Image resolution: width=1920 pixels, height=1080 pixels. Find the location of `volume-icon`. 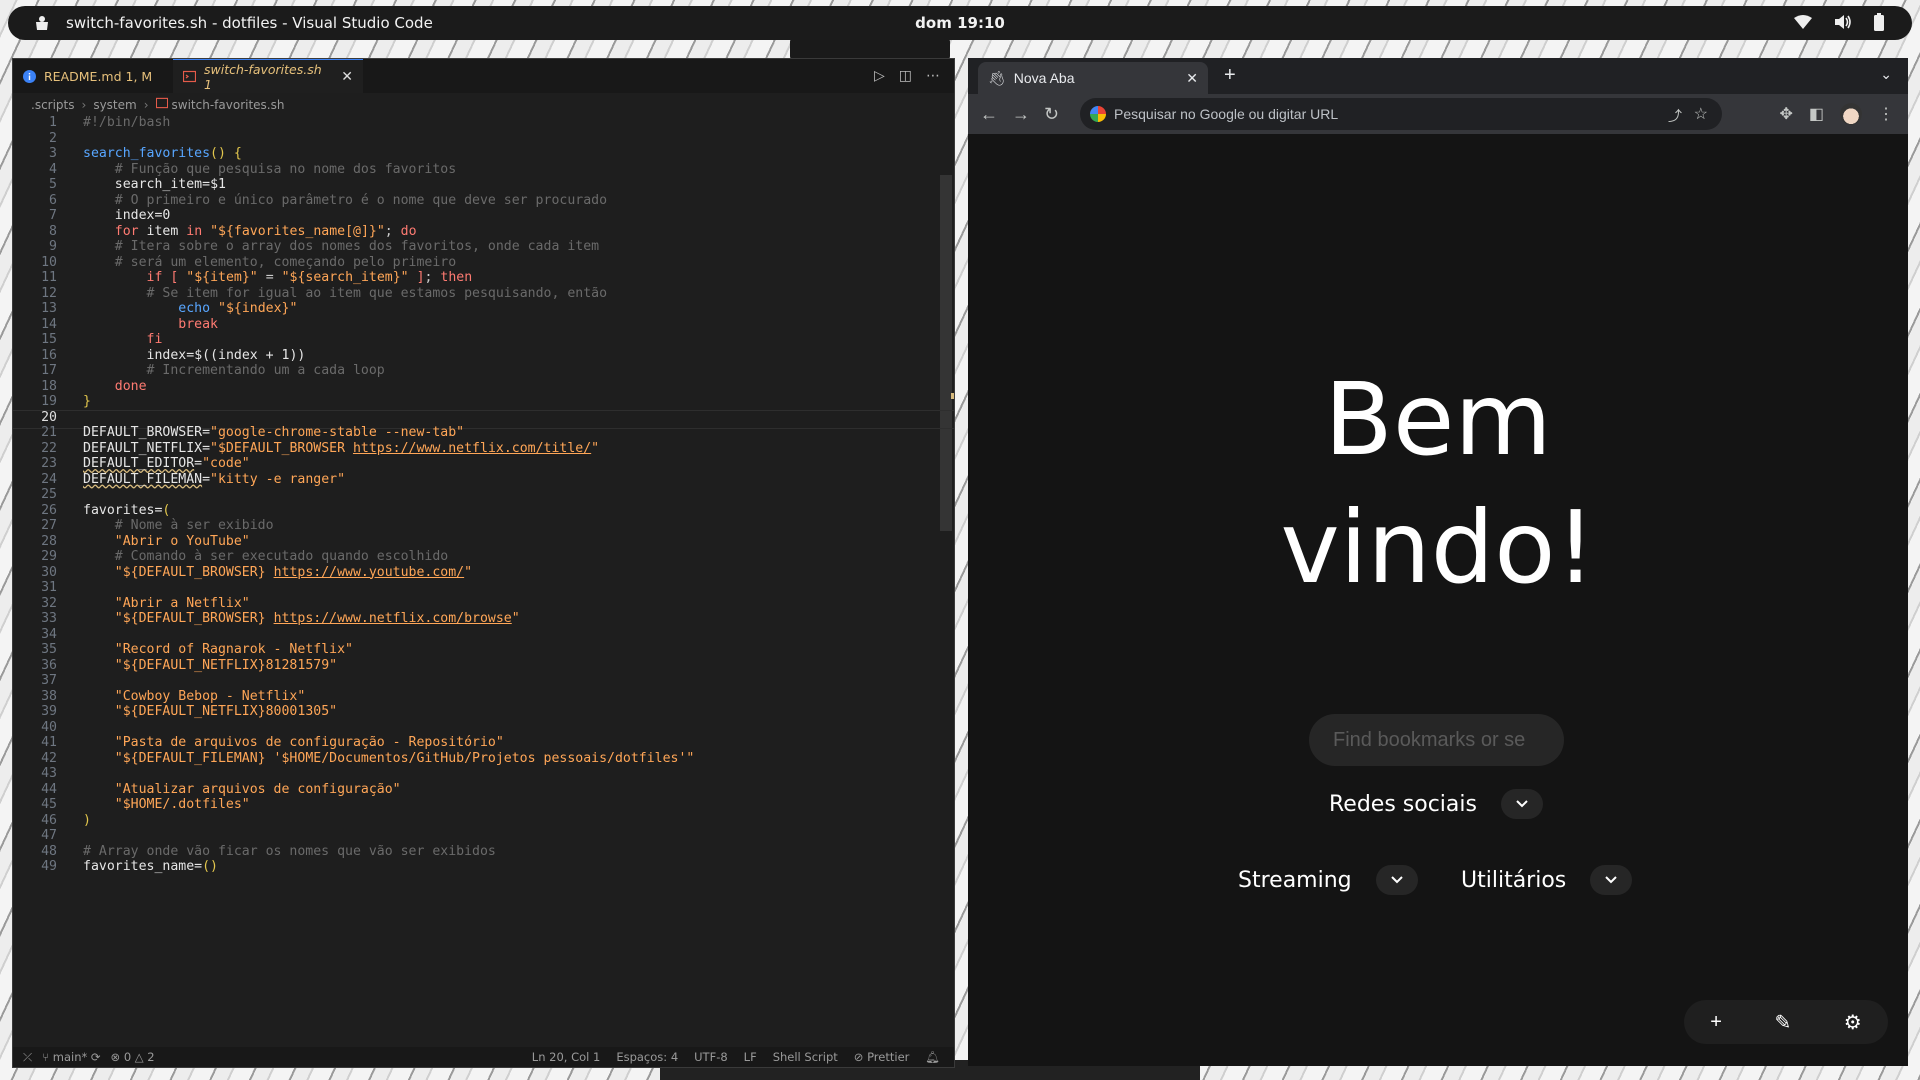

volume-icon is located at coordinates (1843, 22).